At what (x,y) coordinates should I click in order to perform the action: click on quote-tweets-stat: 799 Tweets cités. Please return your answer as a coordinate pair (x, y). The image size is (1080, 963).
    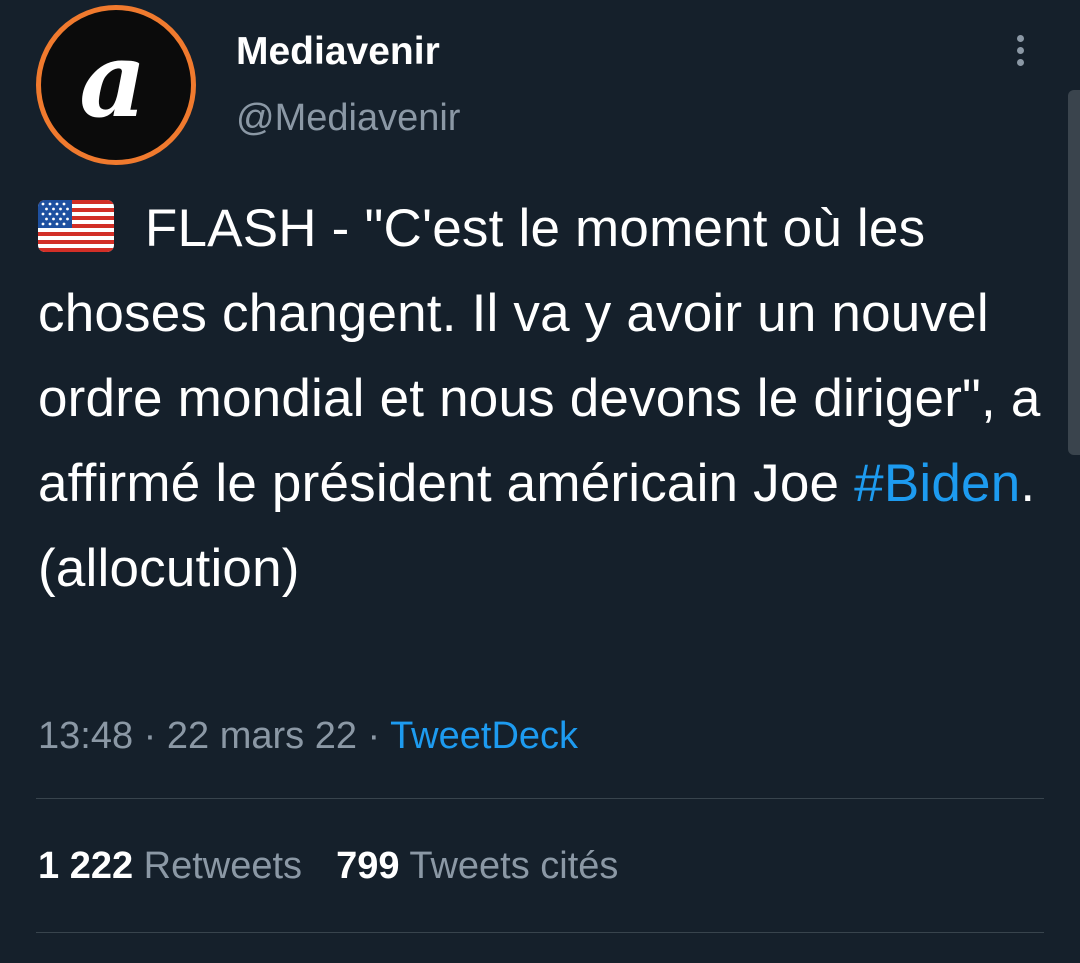
    Looking at the image, I should click on (477, 866).